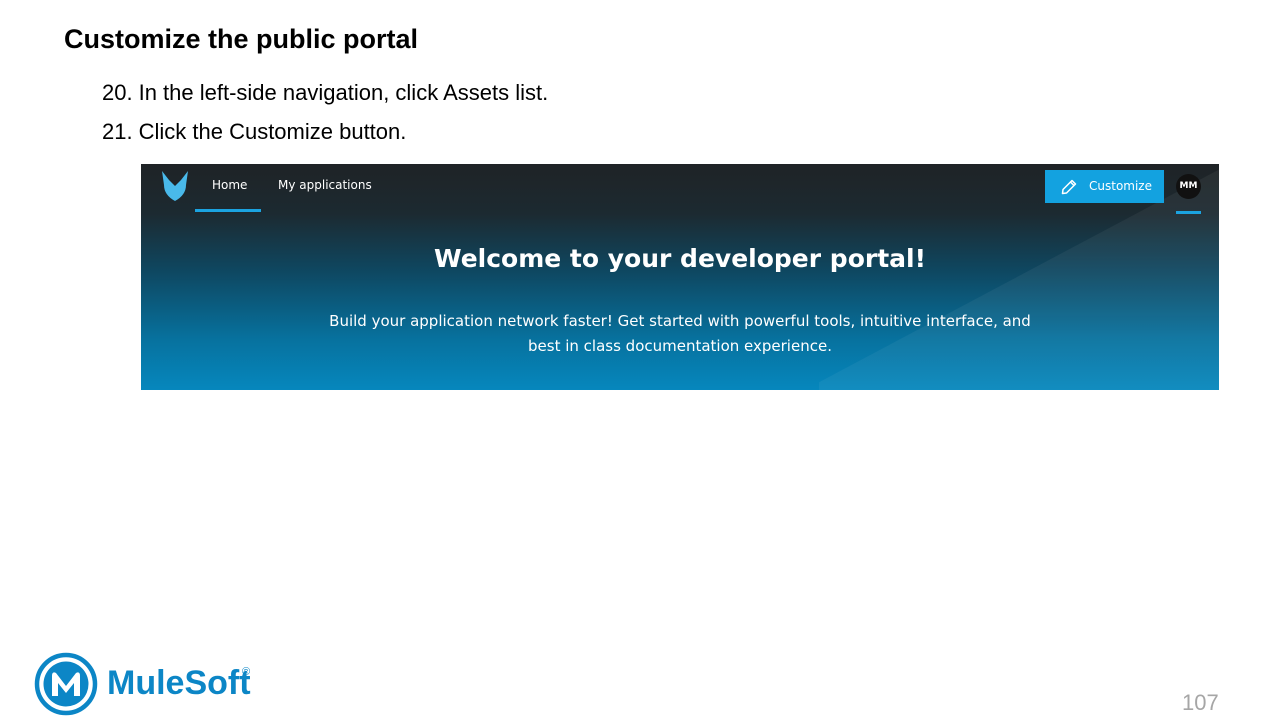  What do you see at coordinates (229, 185) in the screenshot?
I see `nav-item-home: Home` at bounding box center [229, 185].